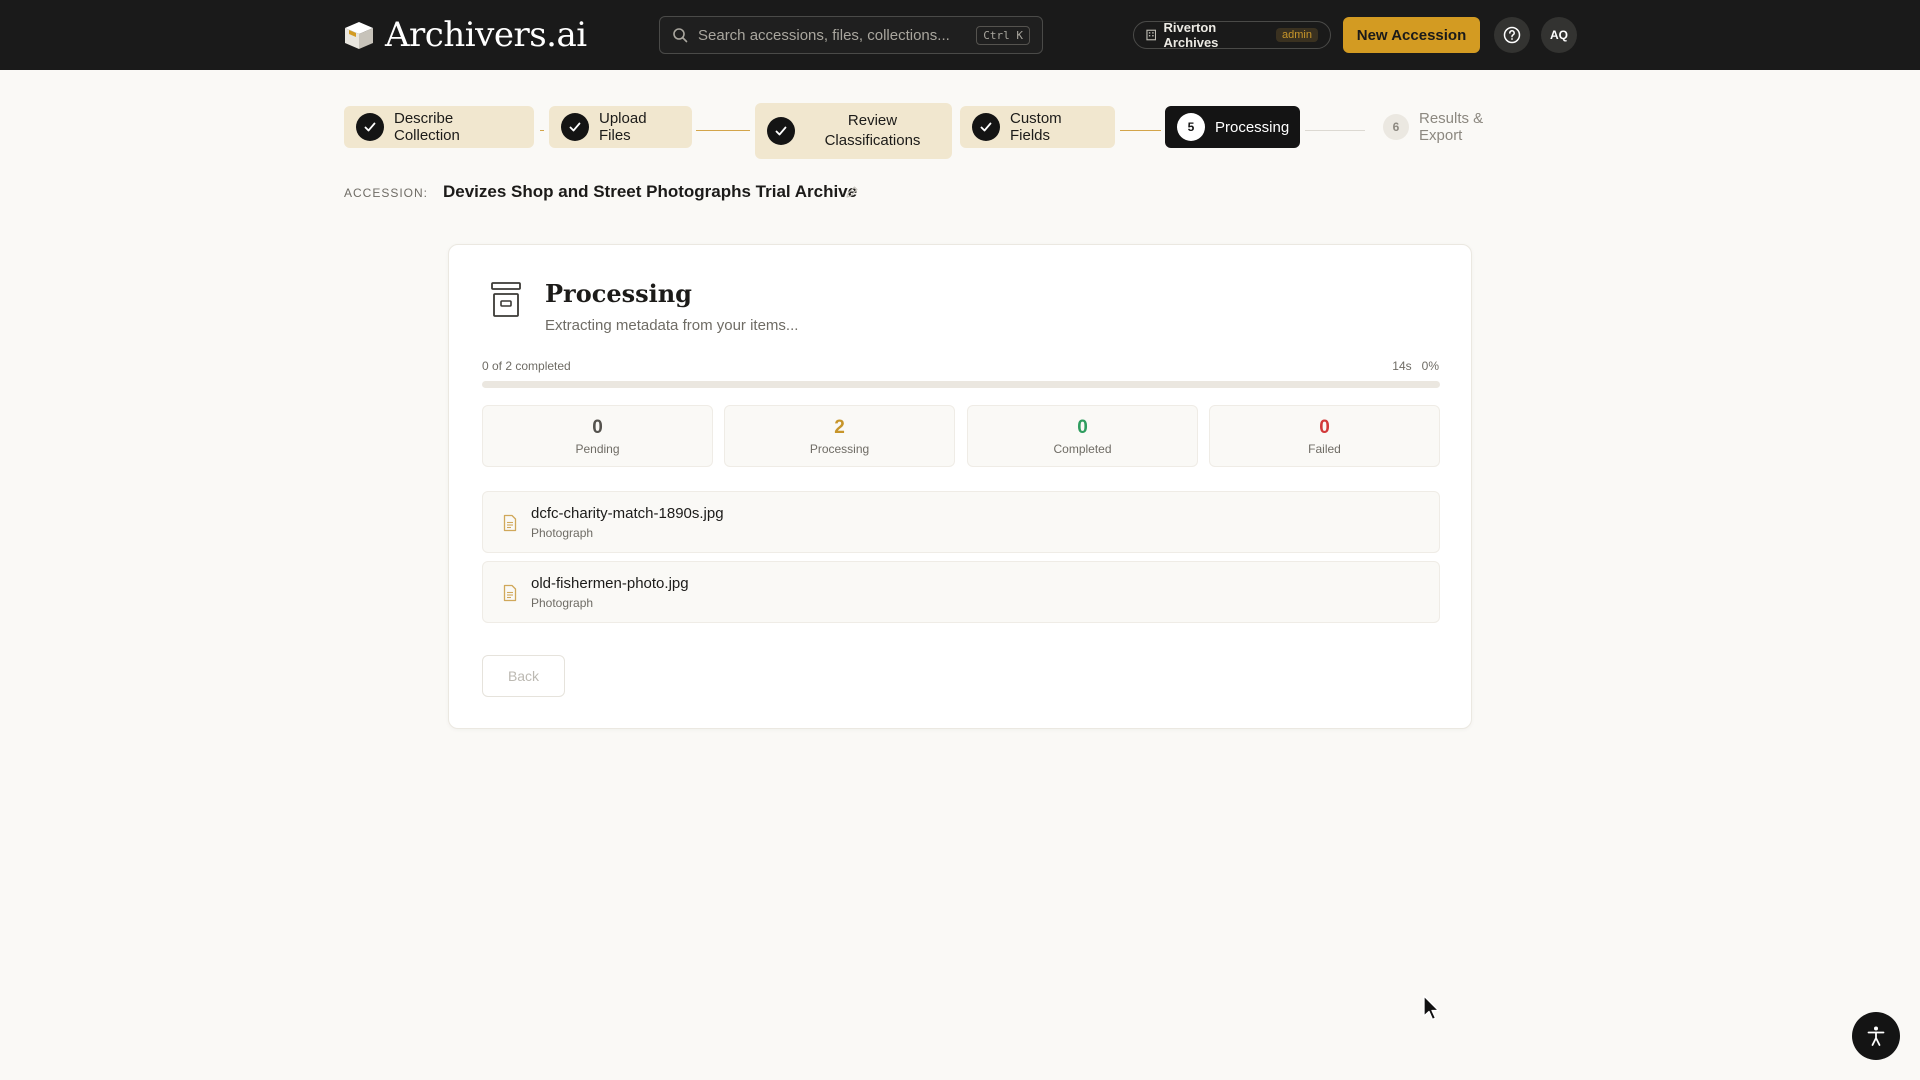 This screenshot has height=1080, width=1920. I want to click on step-describe-collection: Describe Collection, so click(439, 127).